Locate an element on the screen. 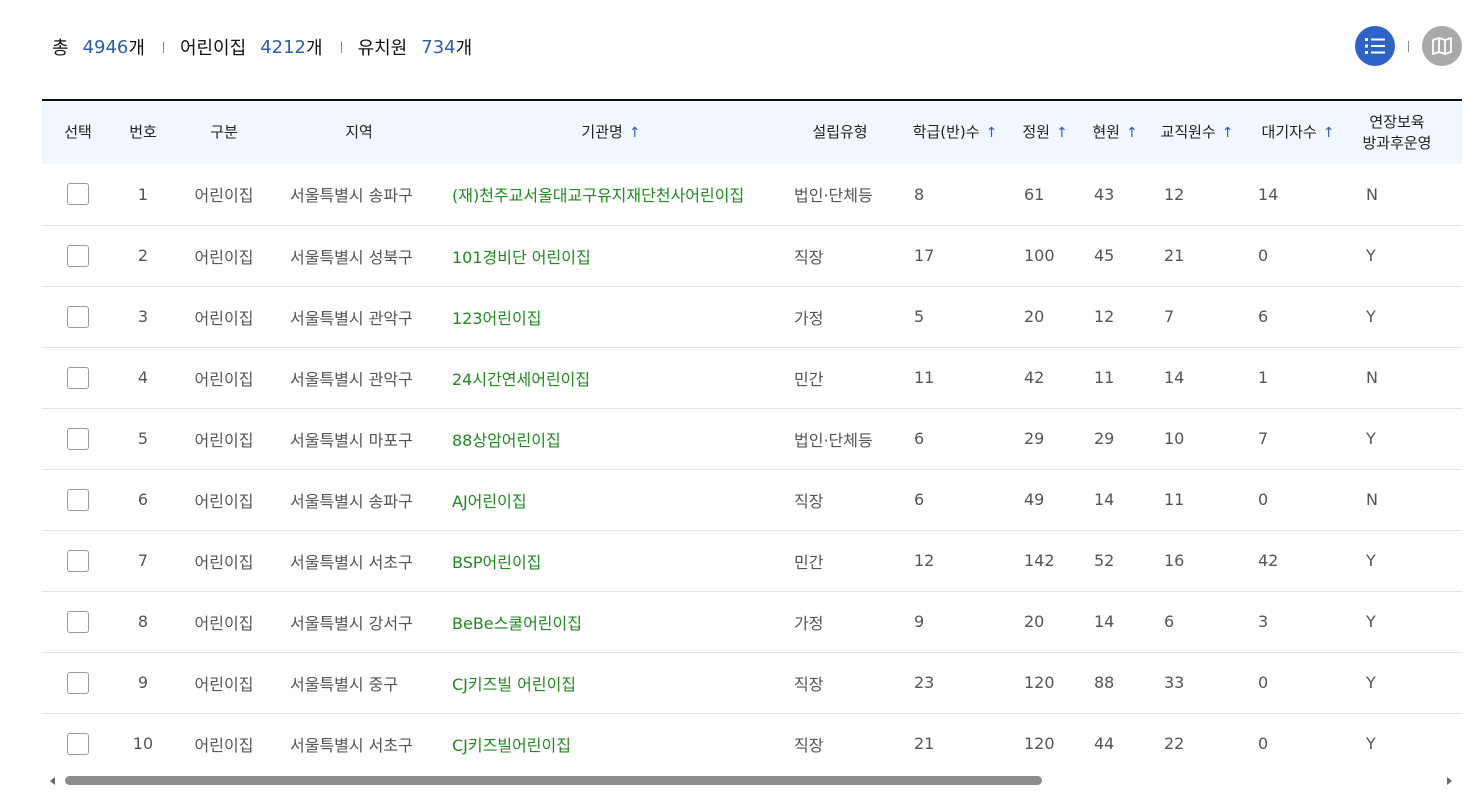 This screenshot has height=811, width=1468. header-name: 기관명 ↑ is located at coordinates (611, 132).